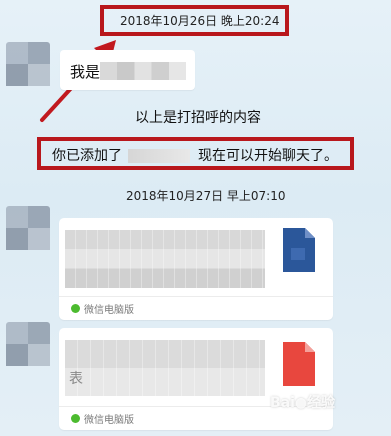 The image size is (391, 436). What do you see at coordinates (282, 403) in the screenshot?
I see `watermark-brand: Bai` at bounding box center [282, 403].